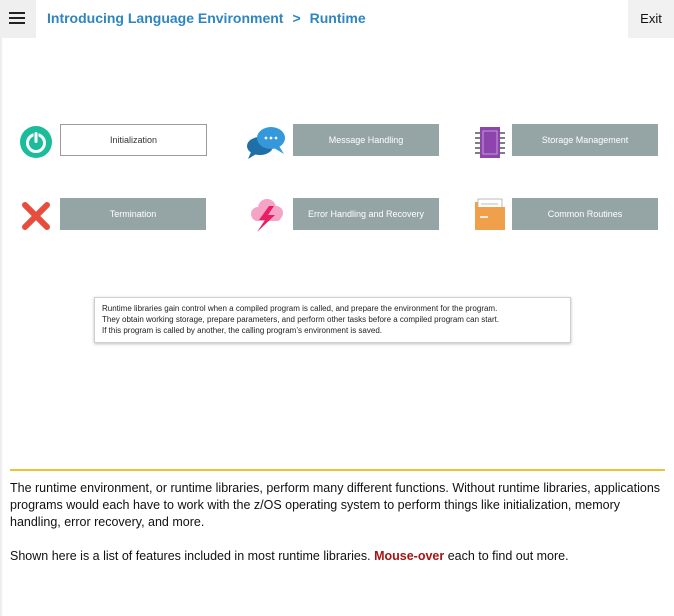  Describe the element at coordinates (506, 556) in the screenshot. I see `instruction-suffix: each to find out more.` at that location.